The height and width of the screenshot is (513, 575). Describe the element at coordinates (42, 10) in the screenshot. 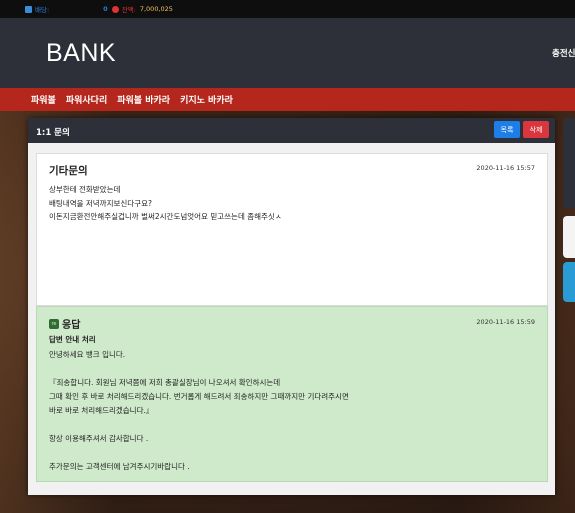

I see `bet-label: 배당:` at that location.